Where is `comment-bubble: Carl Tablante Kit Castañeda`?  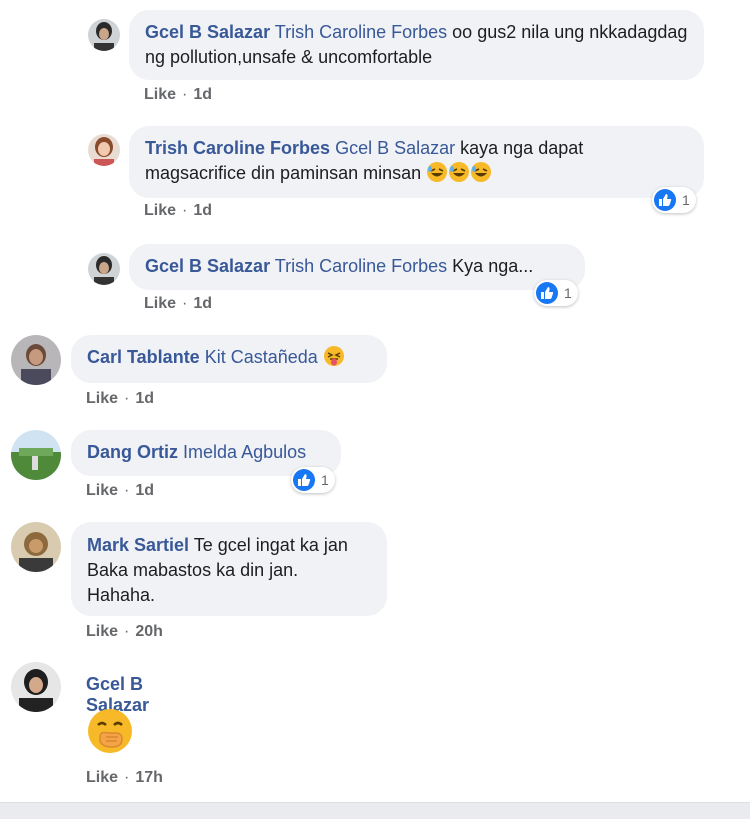 comment-bubble: Carl Tablante Kit Castañeda is located at coordinates (229, 359).